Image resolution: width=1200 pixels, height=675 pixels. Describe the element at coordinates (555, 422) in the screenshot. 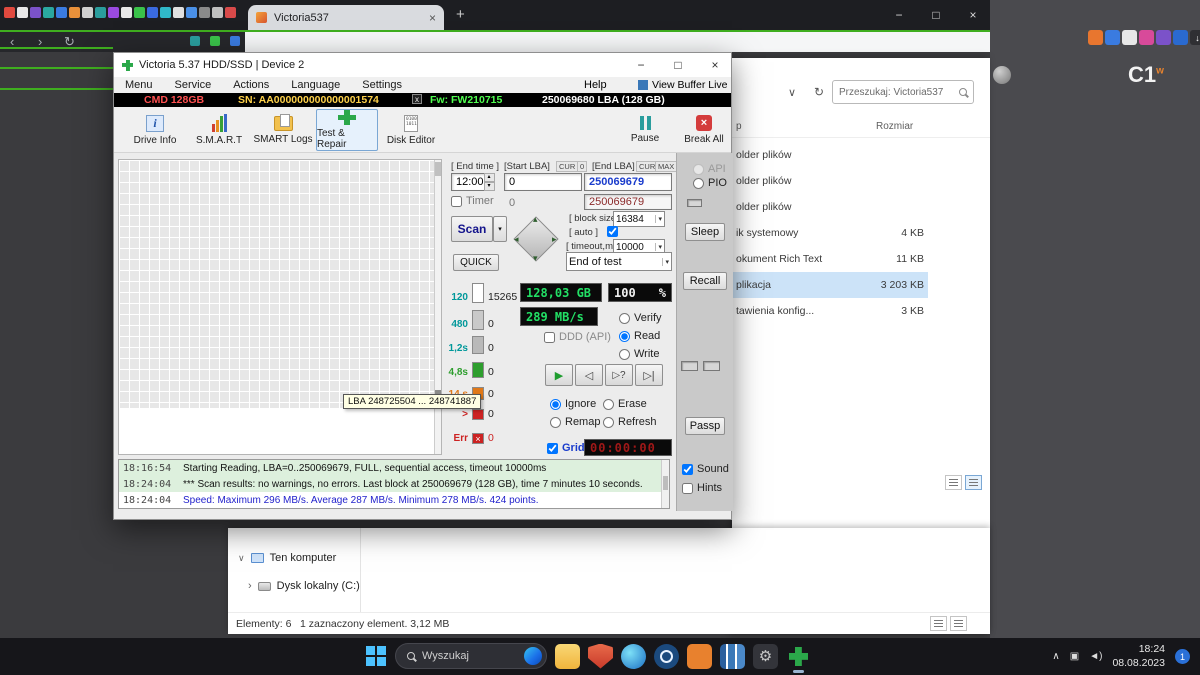

I see `remap-radio-input` at that location.